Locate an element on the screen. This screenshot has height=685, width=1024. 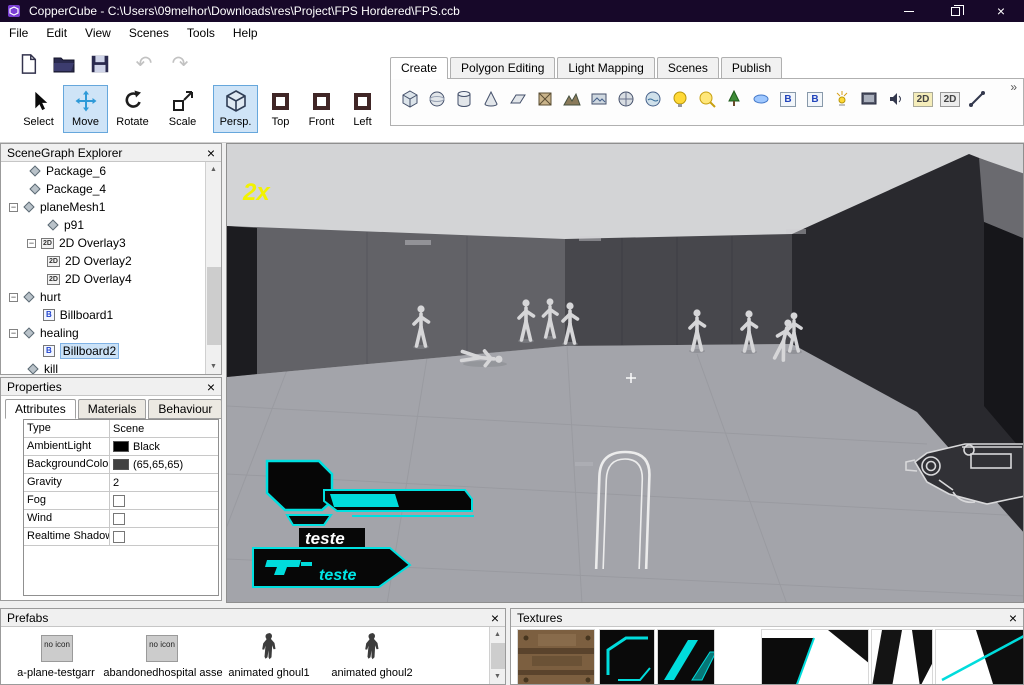
prefab-label: animated ghoul1 is located at coordinates (268, 673).